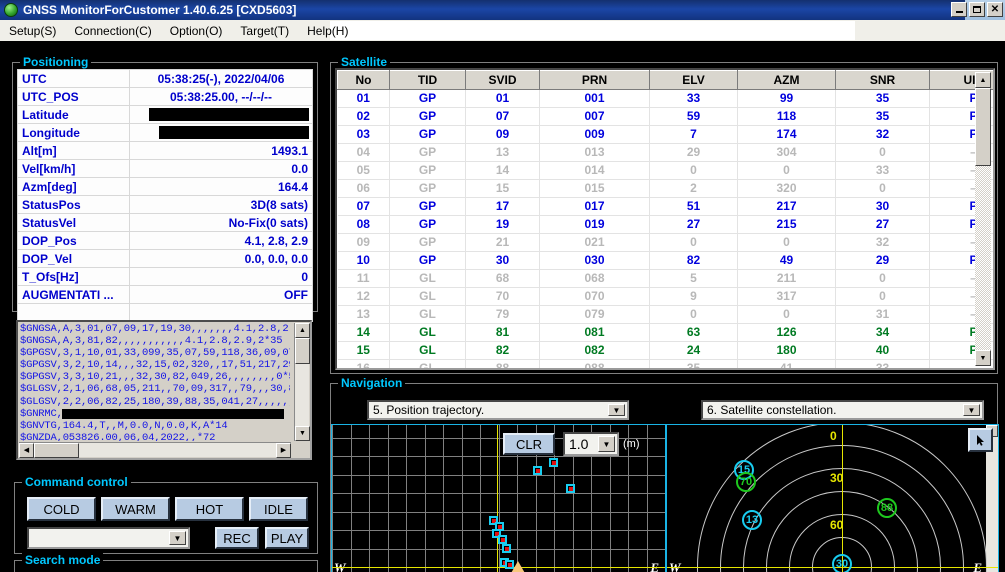  Describe the element at coordinates (665, 260) in the screenshot. I see `table-row: 10 GP 30 030 82 49 29 P` at that location.